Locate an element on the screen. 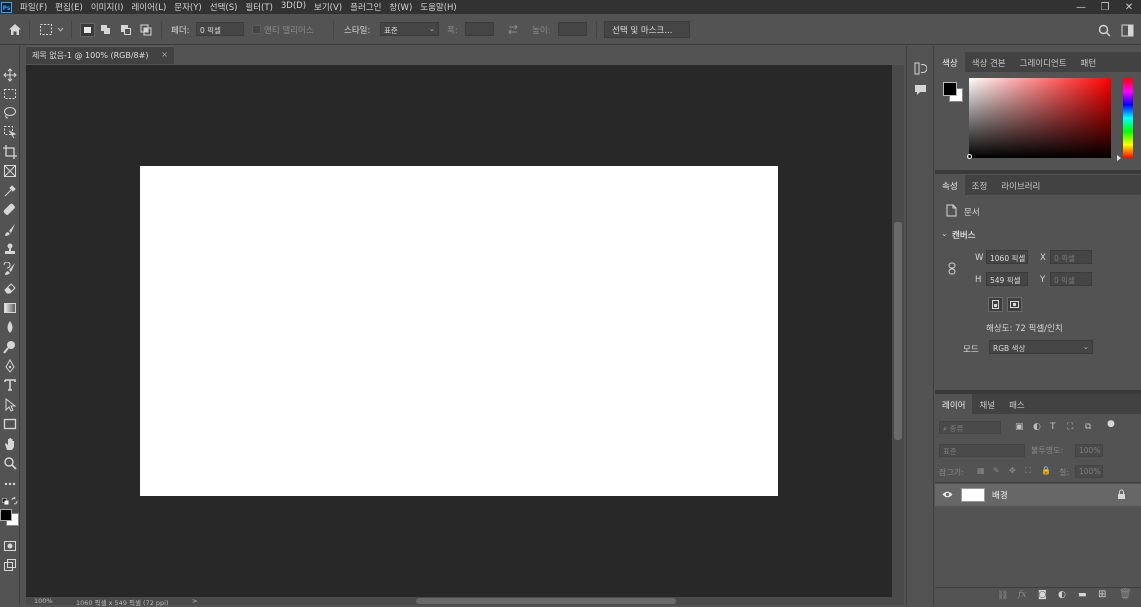  canvas-section-chevron-icon: ⌄ is located at coordinates (944, 233).